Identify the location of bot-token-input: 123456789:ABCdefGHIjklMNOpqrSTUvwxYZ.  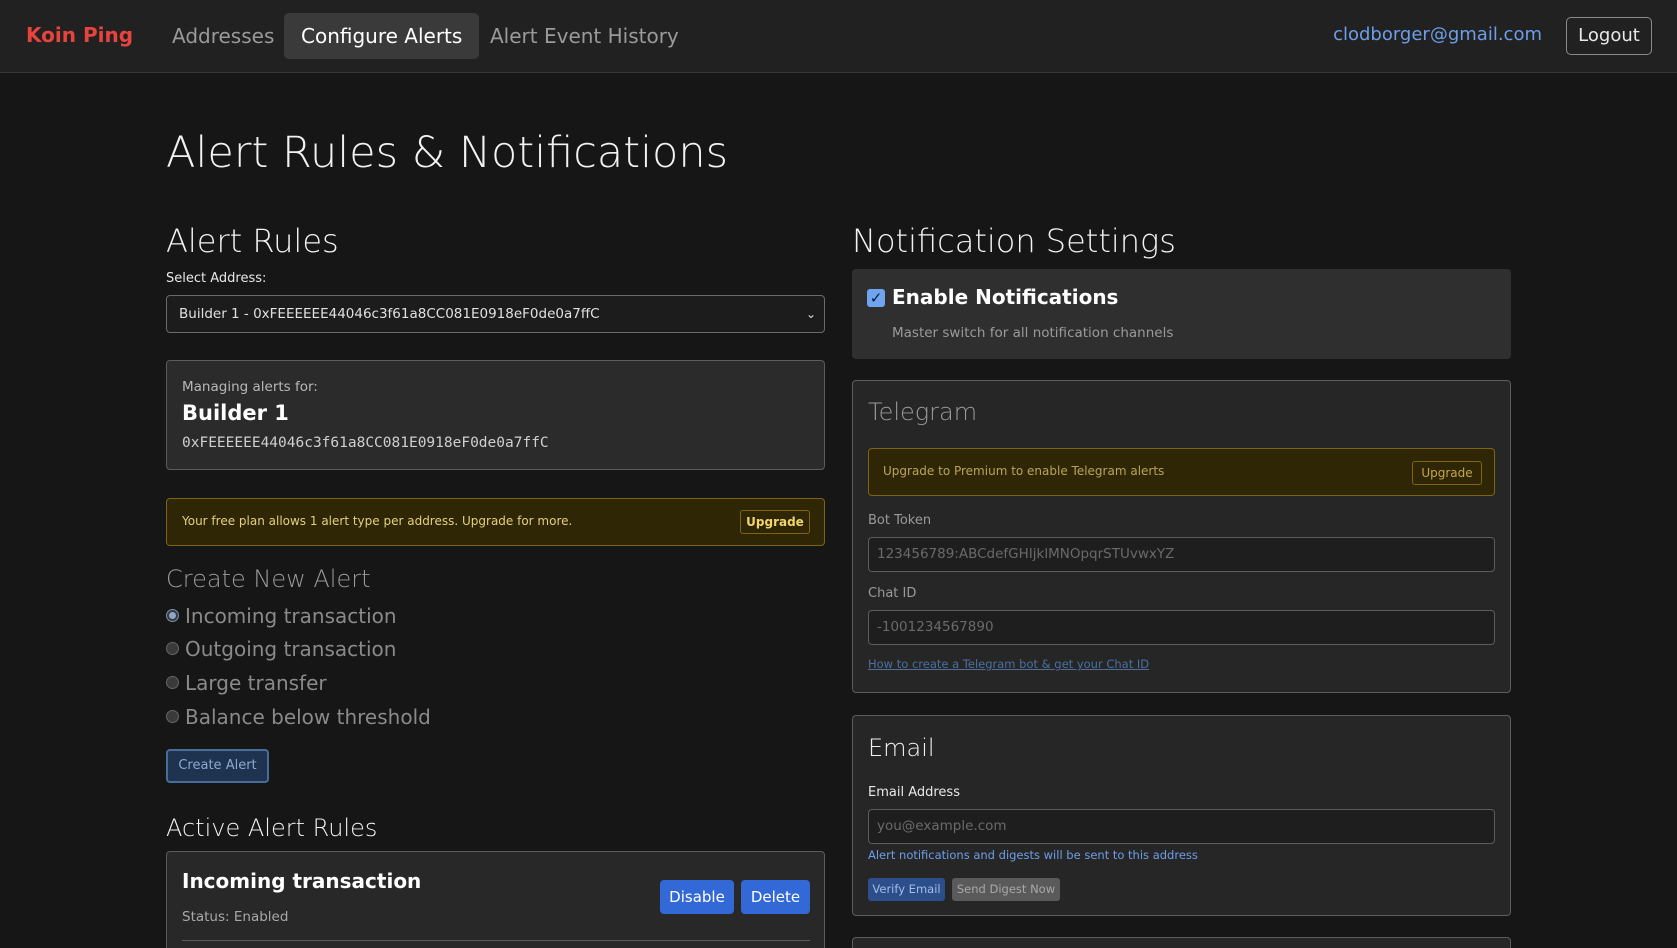
(1181, 554).